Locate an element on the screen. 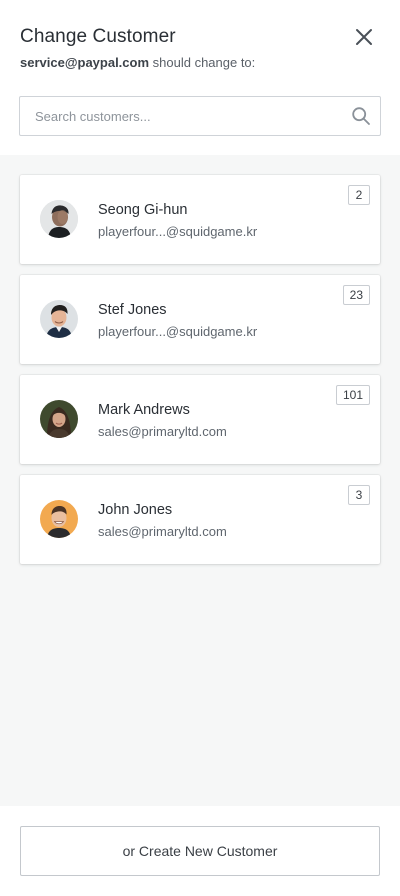 The height and width of the screenshot is (896, 400). search-icon is located at coordinates (361, 116).